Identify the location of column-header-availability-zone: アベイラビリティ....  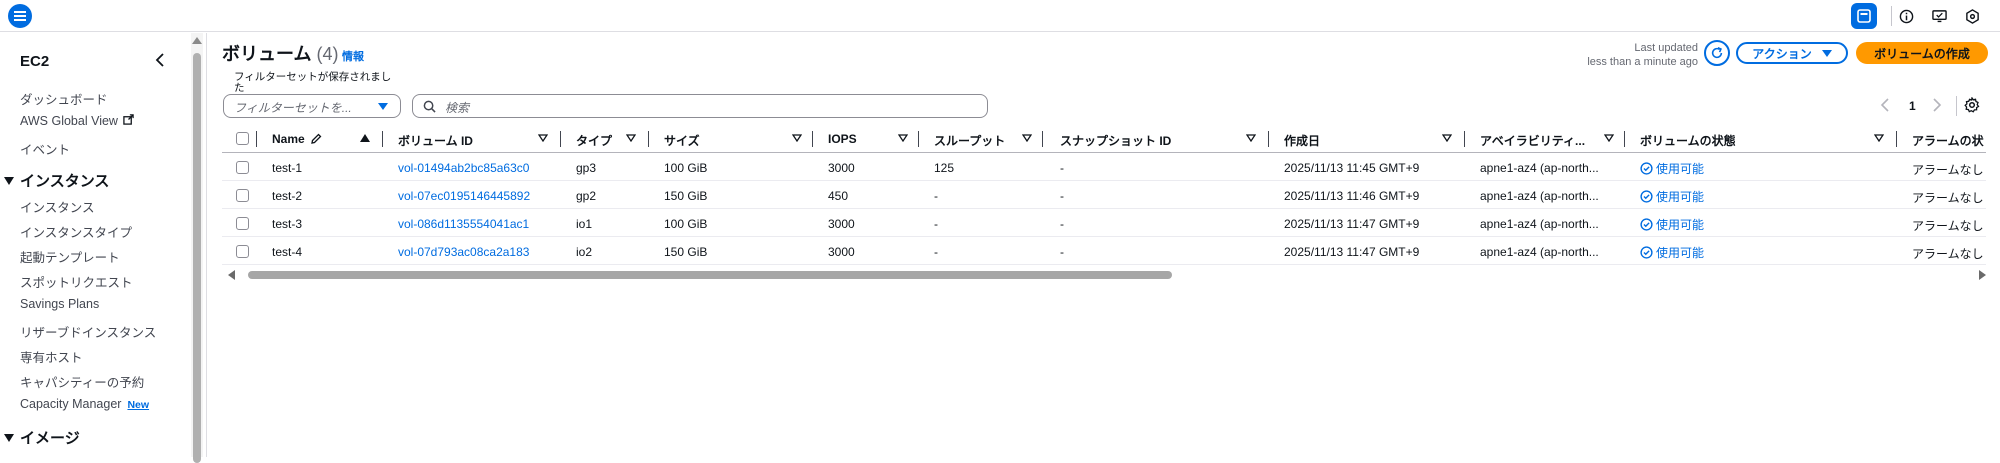
(1532, 140).